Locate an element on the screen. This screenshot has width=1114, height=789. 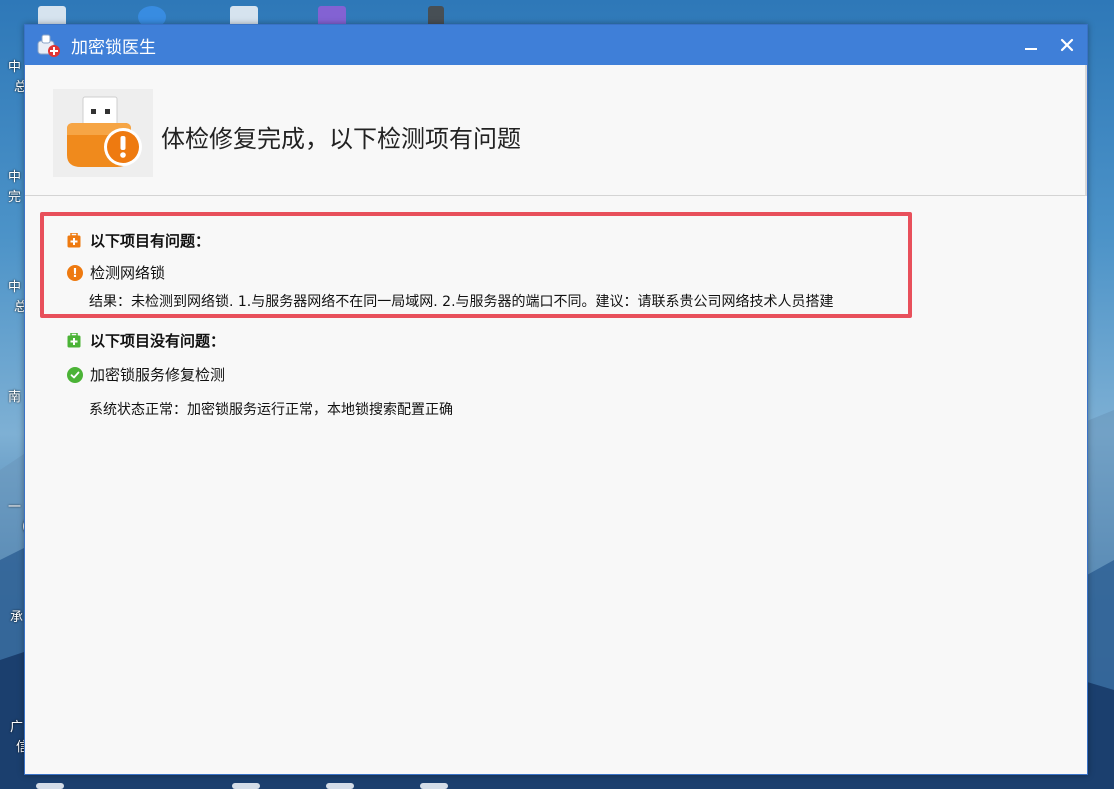
desktop-label: 南 is located at coordinates (14, 398).